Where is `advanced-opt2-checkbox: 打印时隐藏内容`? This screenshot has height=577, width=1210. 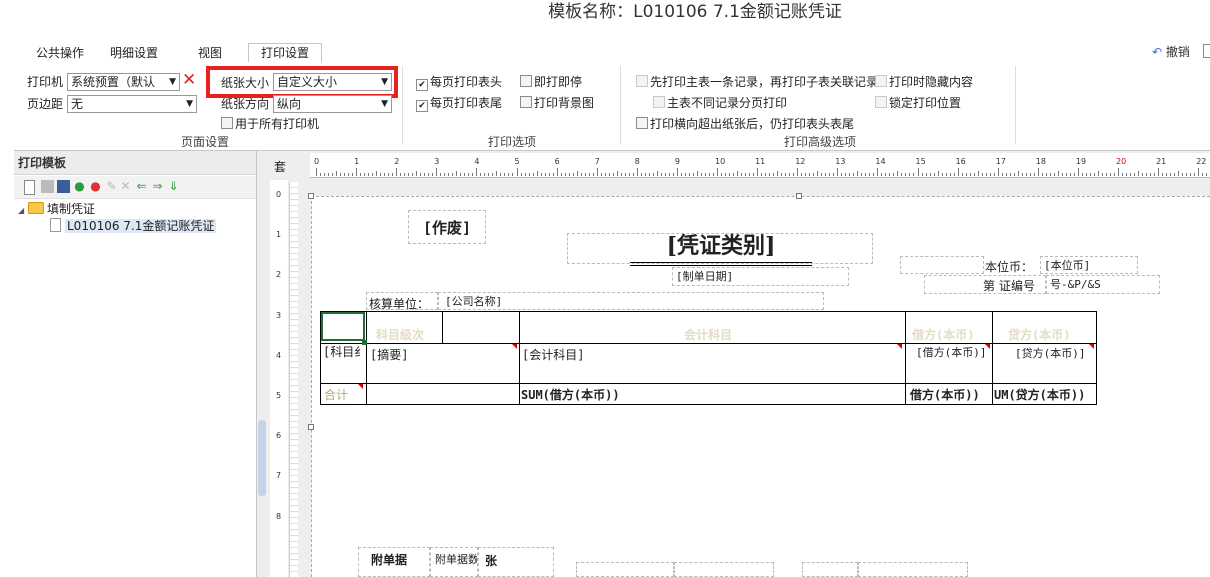 advanced-opt2-checkbox: 打印时隐藏内容 is located at coordinates (924, 82).